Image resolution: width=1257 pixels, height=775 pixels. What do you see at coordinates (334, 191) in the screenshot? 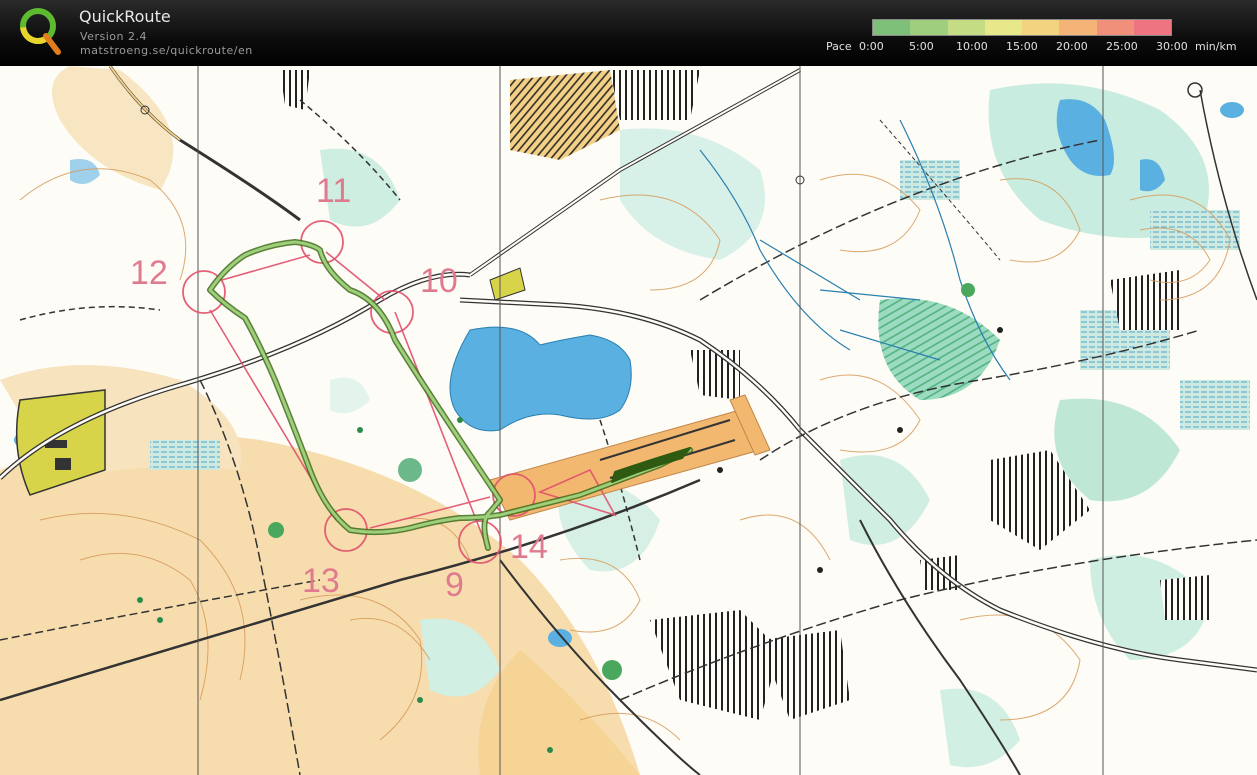
I see `control-number-11: 11` at bounding box center [334, 191].